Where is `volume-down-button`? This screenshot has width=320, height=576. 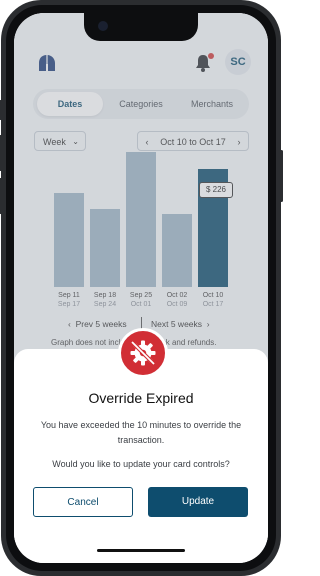
volume-down-button is located at coordinates (1, 196).